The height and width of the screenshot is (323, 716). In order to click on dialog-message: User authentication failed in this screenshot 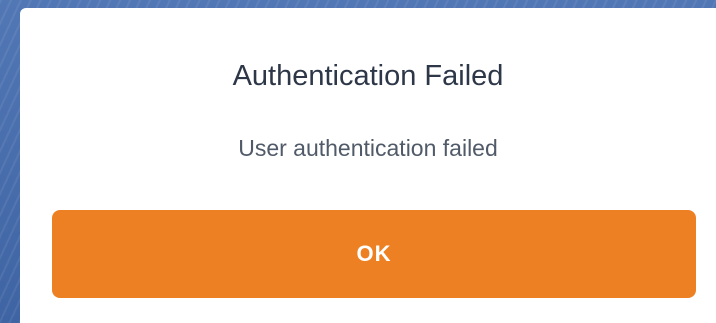, I will do `click(368, 148)`.